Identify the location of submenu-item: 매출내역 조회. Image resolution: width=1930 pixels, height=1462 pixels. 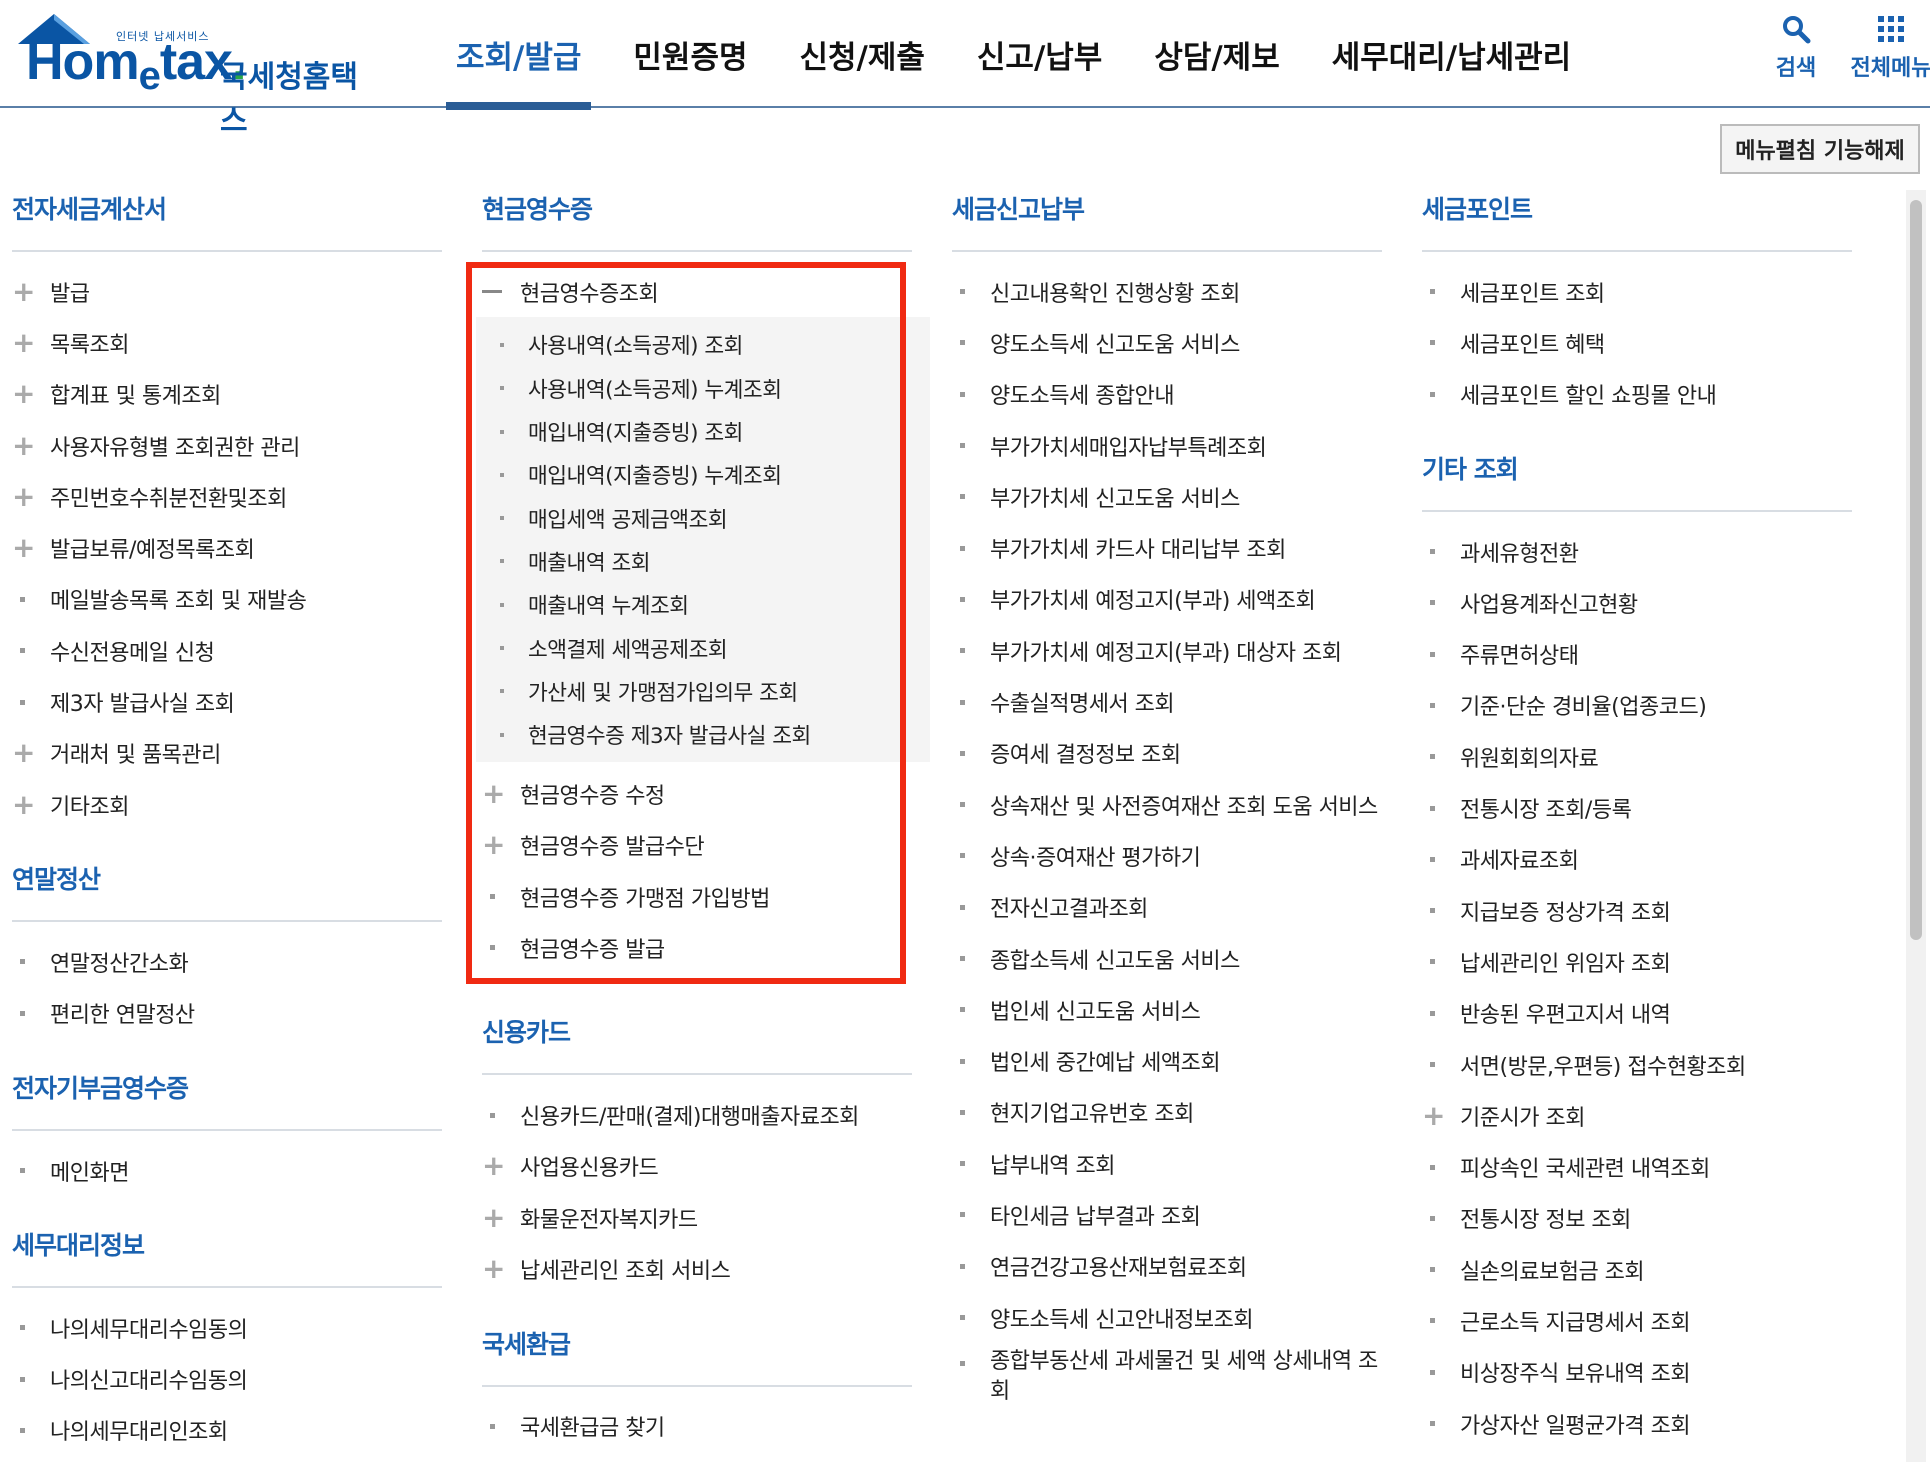
(703, 561).